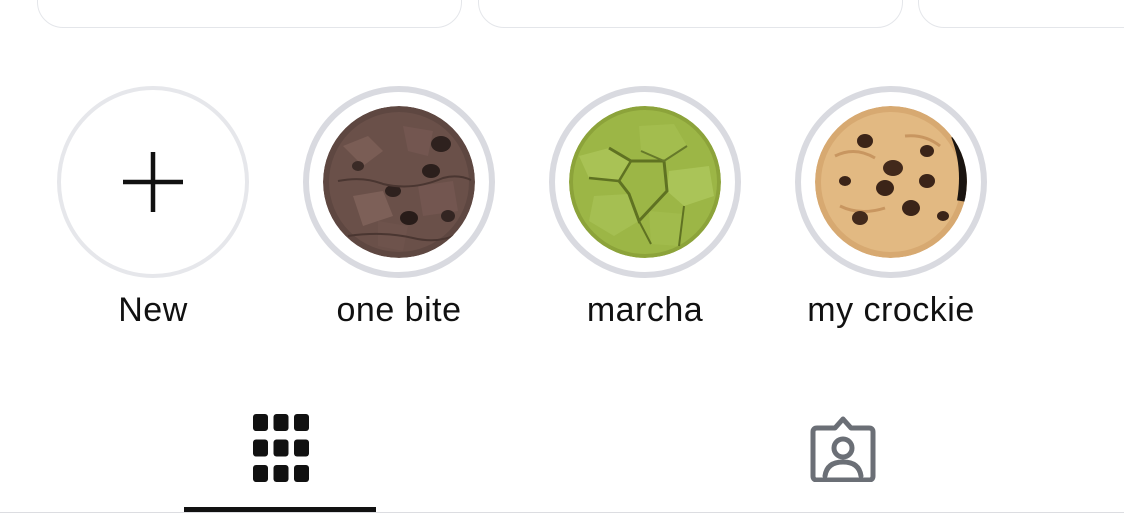 This screenshot has height=516, width=1124. What do you see at coordinates (399, 182) in the screenshot?
I see `chocolate-cookie-thumbnail` at bounding box center [399, 182].